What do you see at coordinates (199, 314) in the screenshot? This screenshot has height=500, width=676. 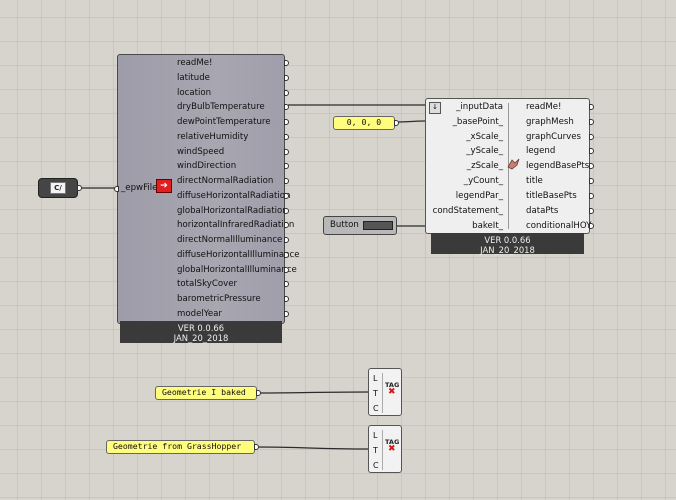 I see `output-modelyear: modelYear` at bounding box center [199, 314].